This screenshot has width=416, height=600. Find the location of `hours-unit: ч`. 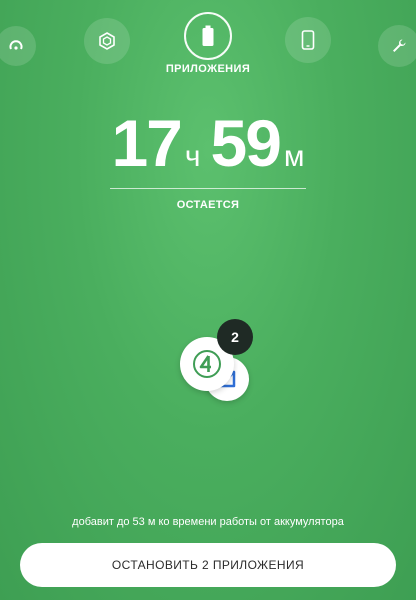

hours-unit: ч is located at coordinates (192, 156).